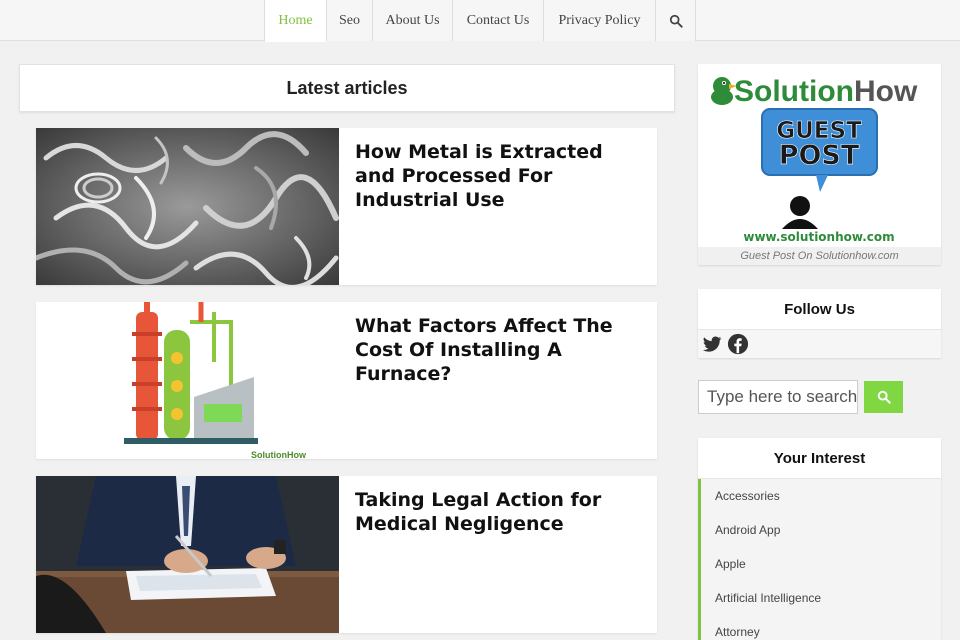 This screenshot has width=960, height=640. Describe the element at coordinates (821, 627) in the screenshot. I see `interest-item-attorney: Attorney` at that location.